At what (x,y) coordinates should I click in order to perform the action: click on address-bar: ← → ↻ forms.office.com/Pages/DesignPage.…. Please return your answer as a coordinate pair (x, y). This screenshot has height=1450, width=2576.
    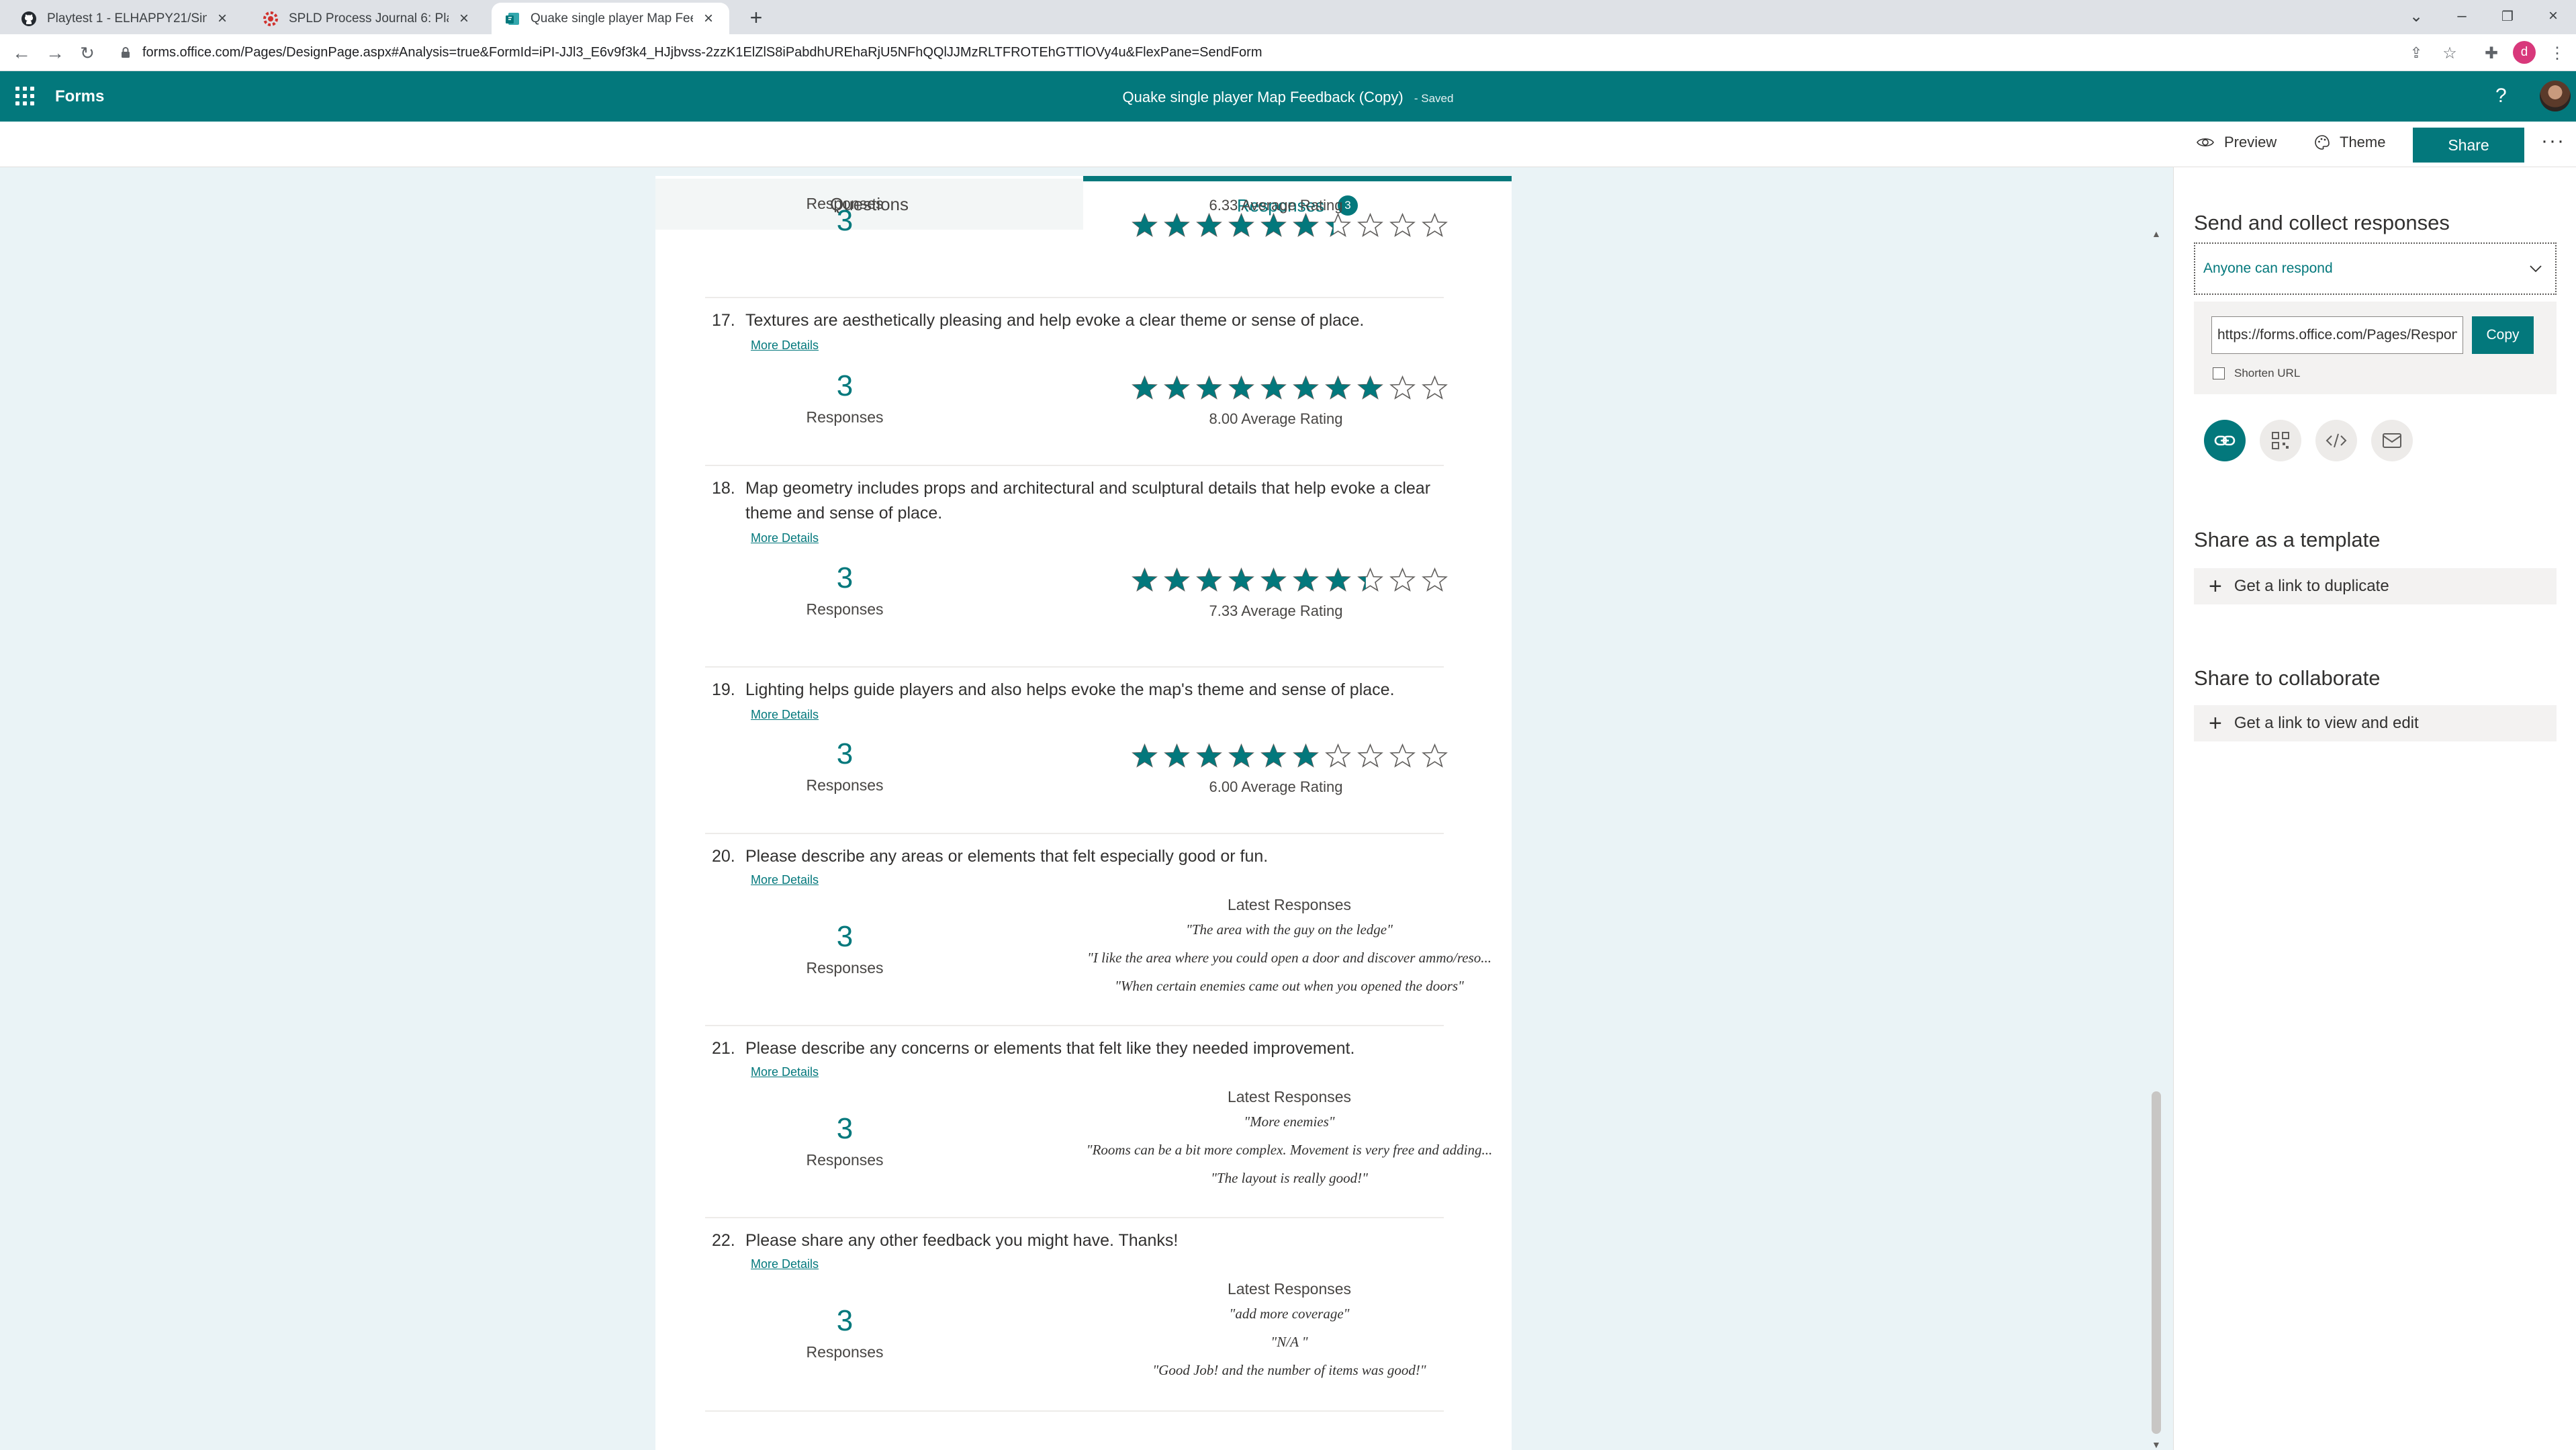
    Looking at the image, I should click on (1288, 53).